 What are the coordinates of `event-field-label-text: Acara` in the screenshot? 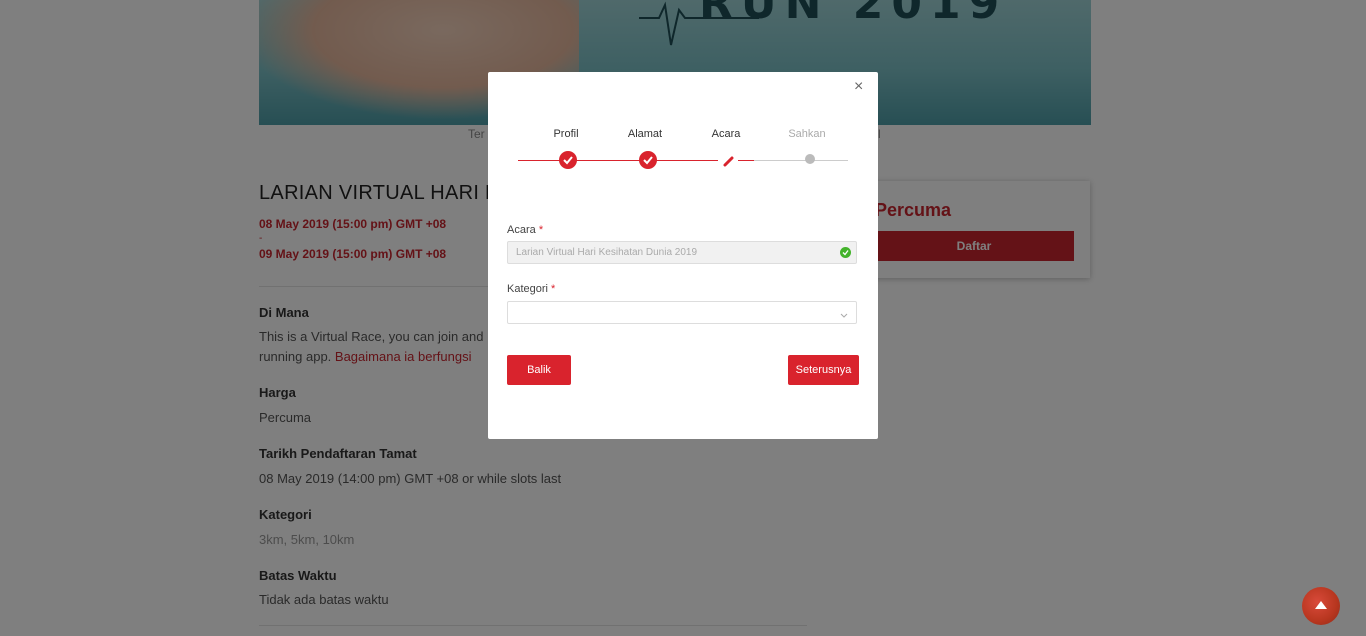 It's located at (521, 230).